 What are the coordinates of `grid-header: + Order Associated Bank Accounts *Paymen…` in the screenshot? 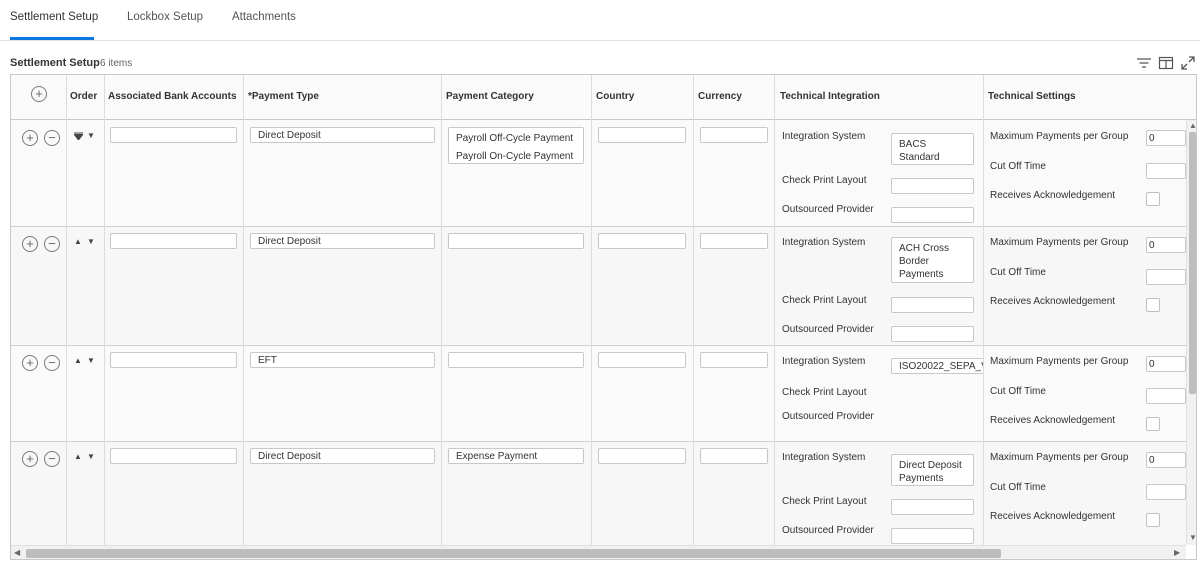 It's located at (603, 97).